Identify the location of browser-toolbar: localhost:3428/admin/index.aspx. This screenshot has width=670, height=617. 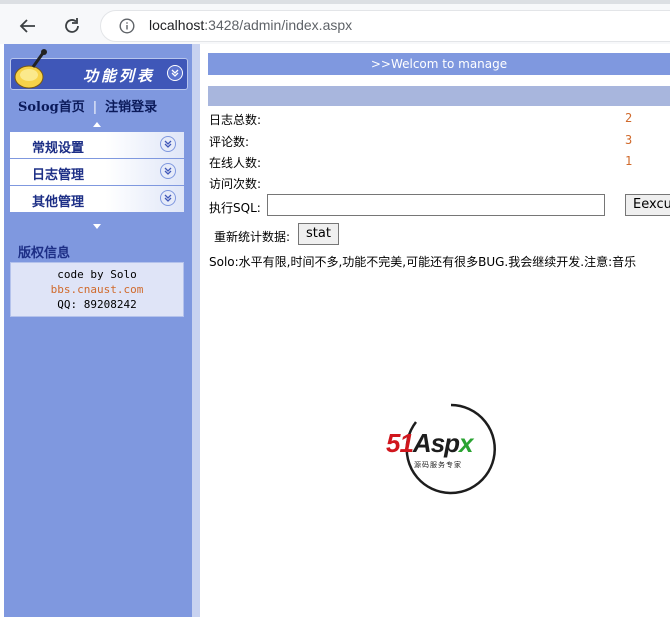
(335, 22).